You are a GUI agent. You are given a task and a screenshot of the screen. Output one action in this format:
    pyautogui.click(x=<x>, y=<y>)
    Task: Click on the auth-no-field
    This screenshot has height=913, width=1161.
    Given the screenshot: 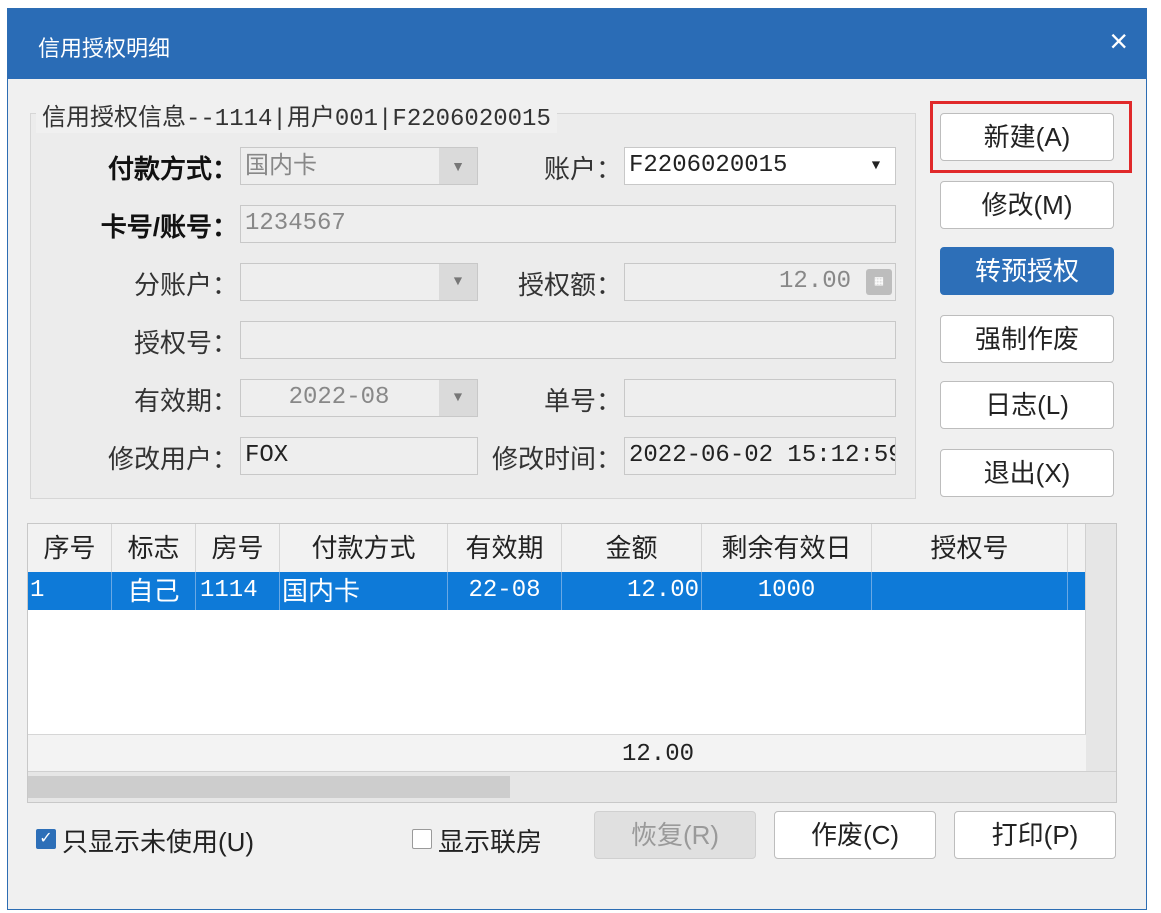 What is the action you would take?
    pyautogui.click(x=568, y=340)
    